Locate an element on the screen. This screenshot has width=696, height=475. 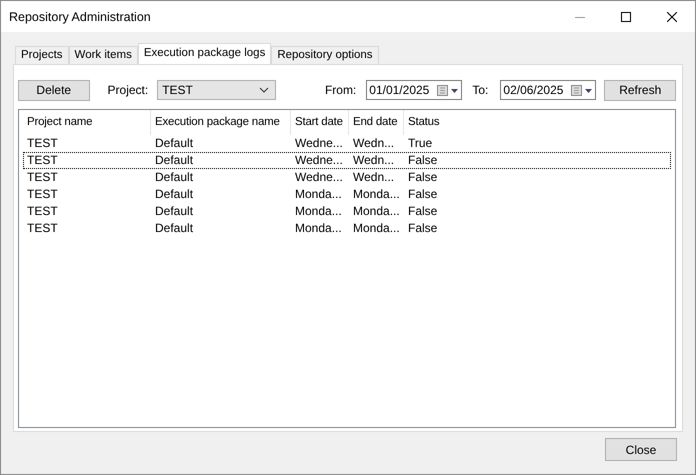
table-row: TEST Default Wedne... Wedn... True is located at coordinates (347, 143).